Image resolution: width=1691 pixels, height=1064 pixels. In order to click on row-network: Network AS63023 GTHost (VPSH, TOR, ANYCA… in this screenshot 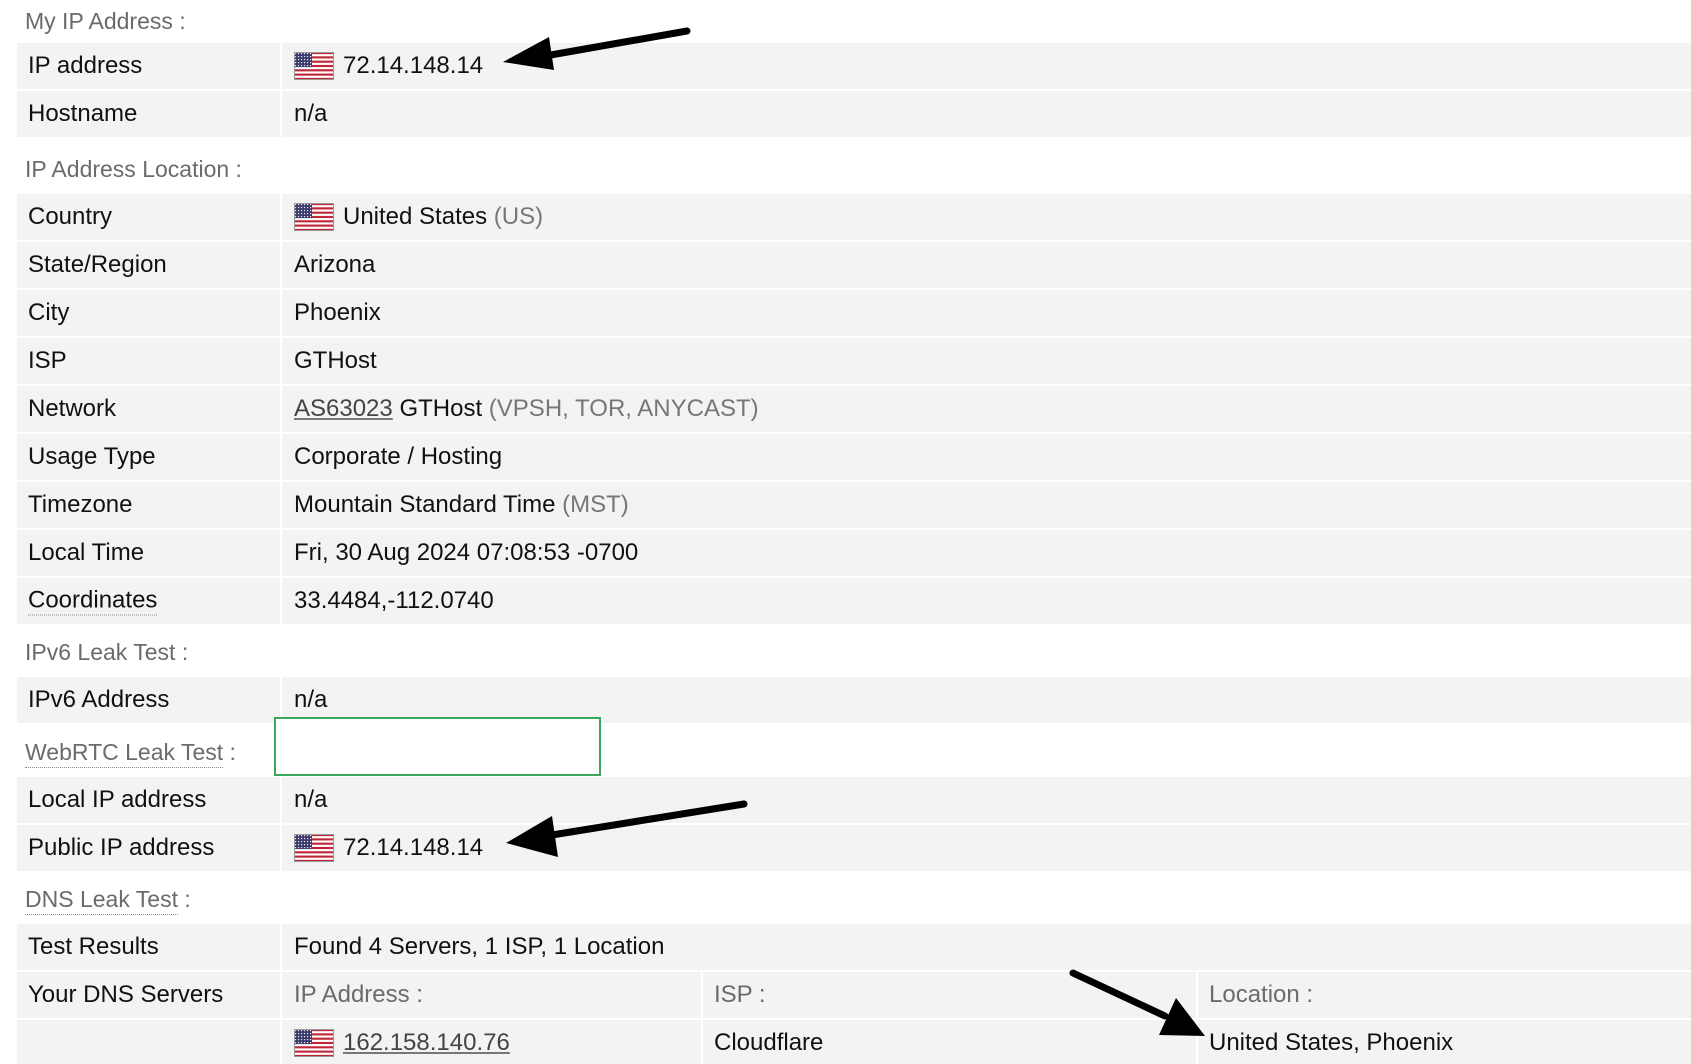, I will do `click(854, 409)`.